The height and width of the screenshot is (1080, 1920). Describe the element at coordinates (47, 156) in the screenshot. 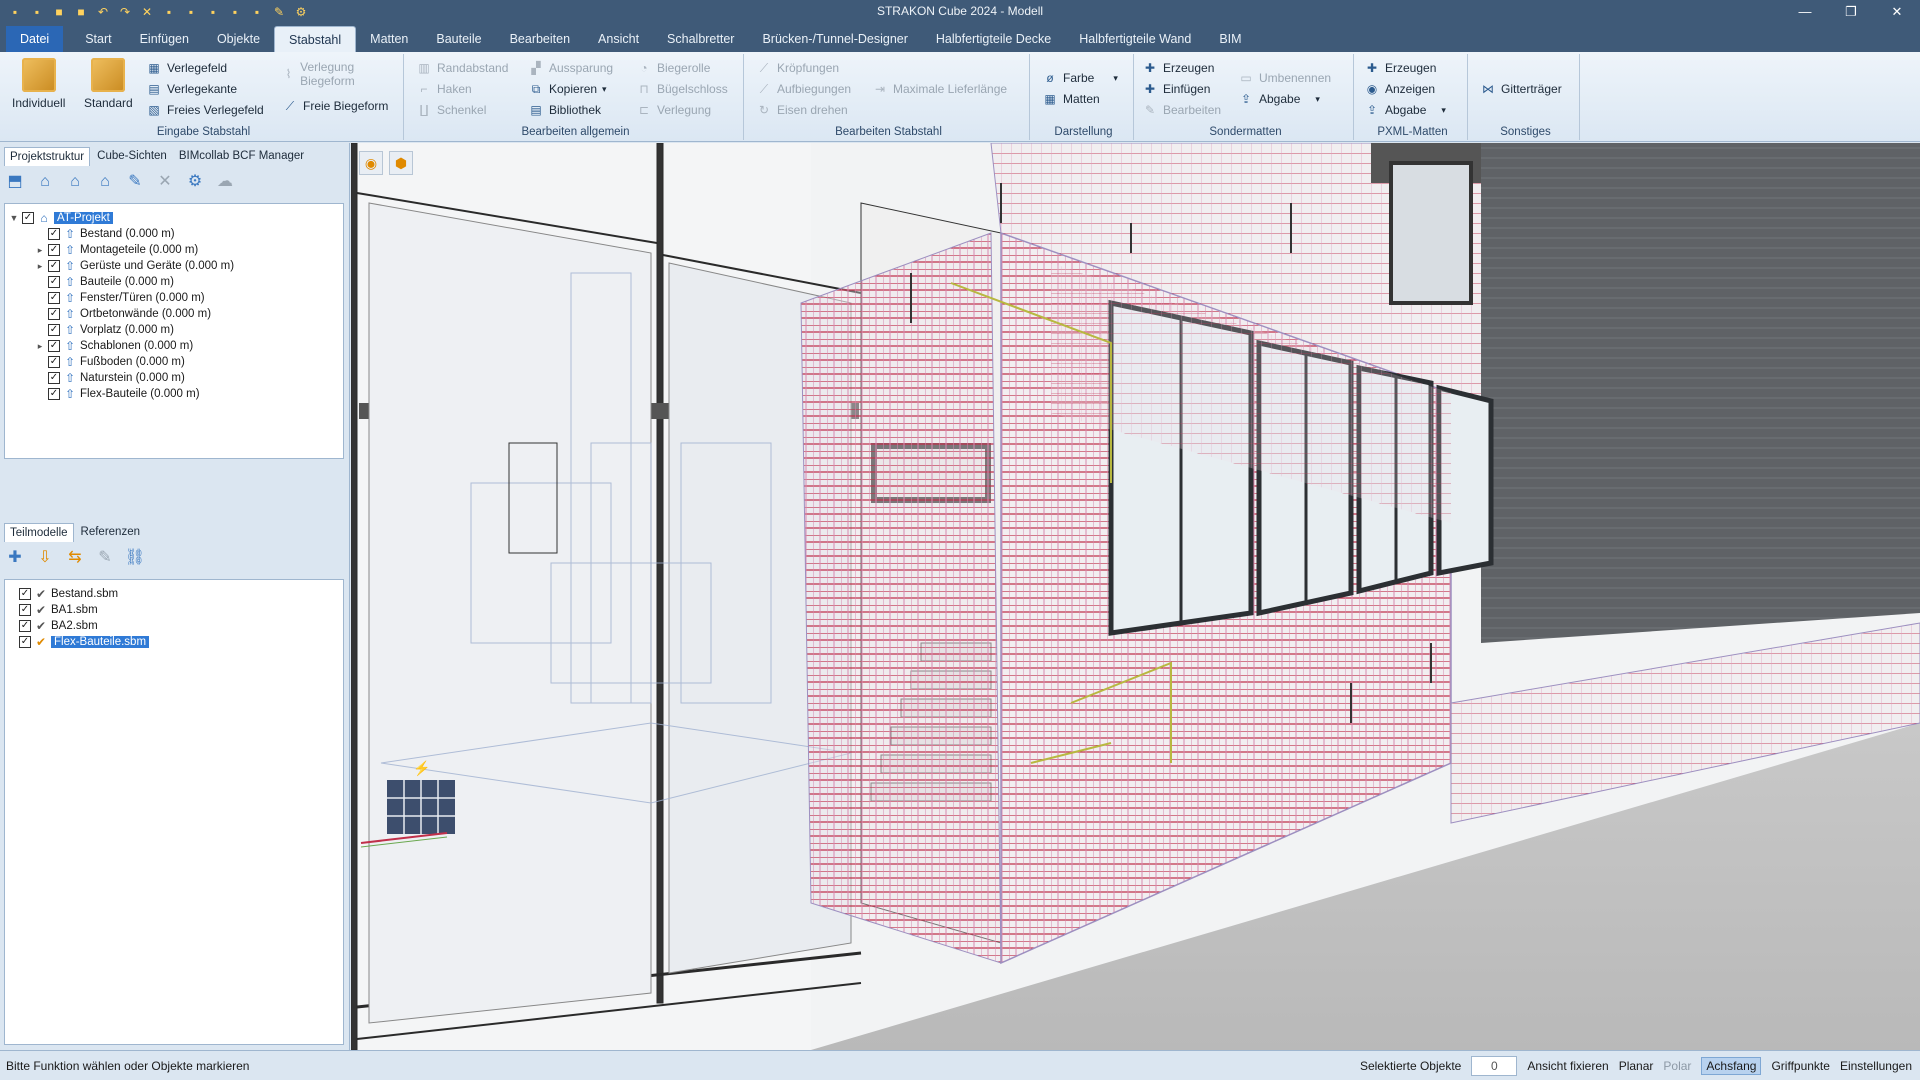

I see `tab-projektstruktur: Projektstruktur` at that location.